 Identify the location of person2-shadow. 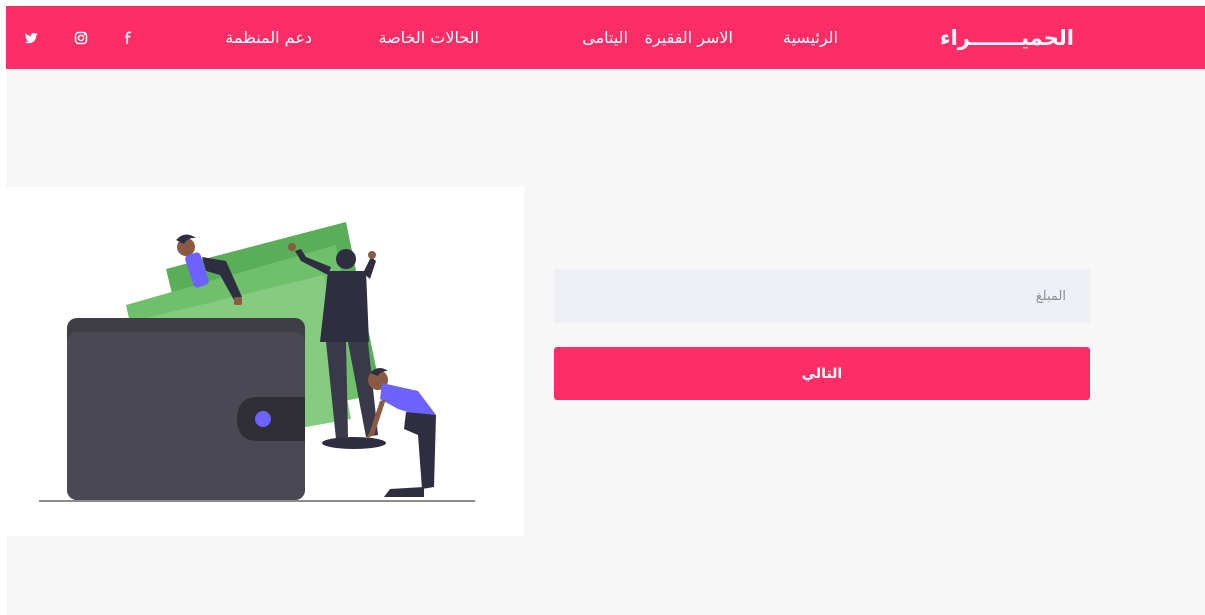
(354, 443).